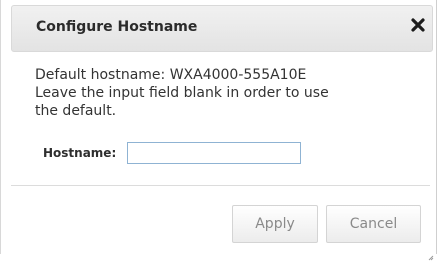  Describe the element at coordinates (275, 224) in the screenshot. I see `apply-button: Apply` at that location.